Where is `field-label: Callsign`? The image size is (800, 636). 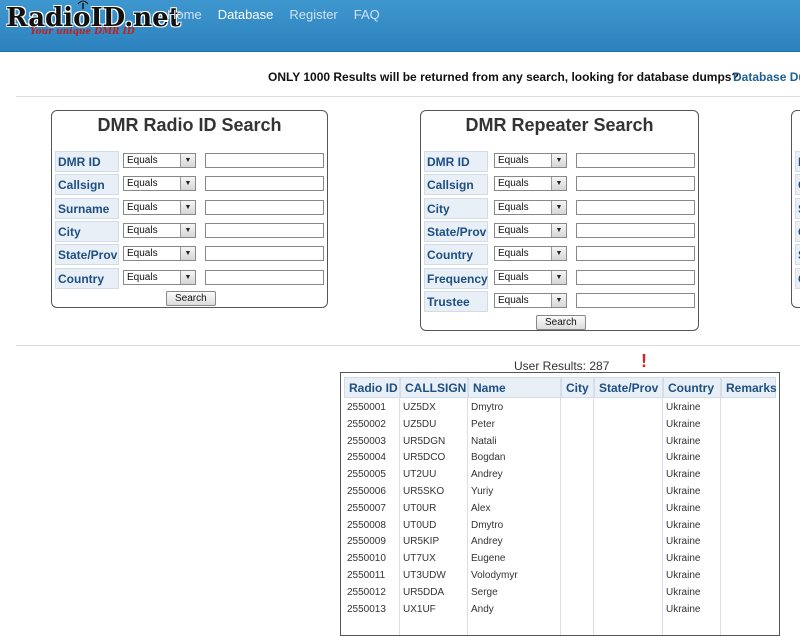 field-label: Callsign is located at coordinates (456, 185).